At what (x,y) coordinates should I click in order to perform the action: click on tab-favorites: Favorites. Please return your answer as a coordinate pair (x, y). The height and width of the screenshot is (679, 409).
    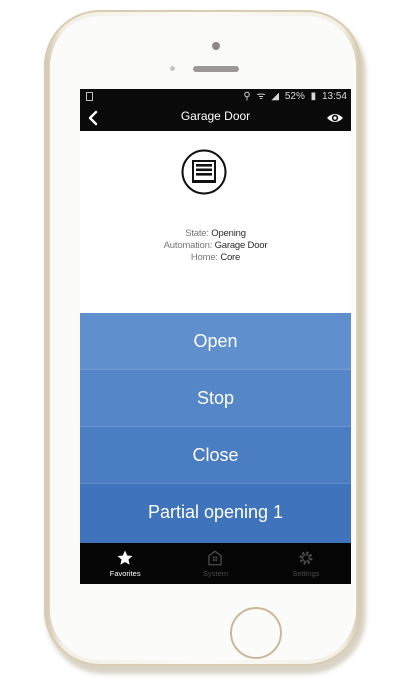
    Looking at the image, I should click on (125, 563).